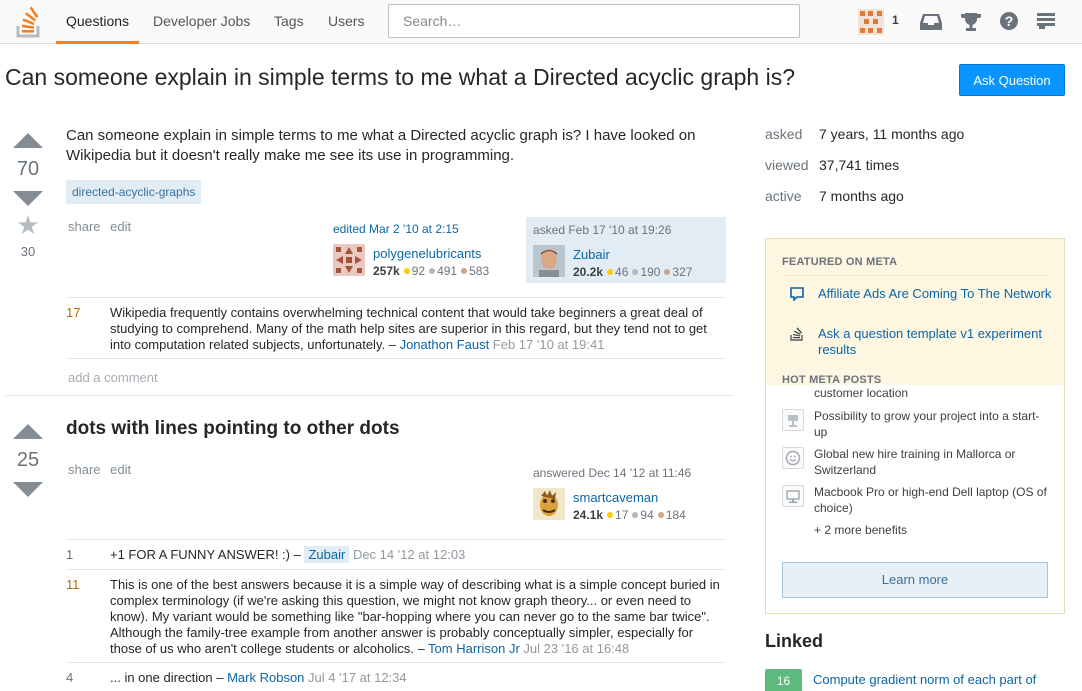 Image resolution: width=1082 pixels, height=691 pixels. What do you see at coordinates (594, 21) in the screenshot?
I see `search-input` at bounding box center [594, 21].